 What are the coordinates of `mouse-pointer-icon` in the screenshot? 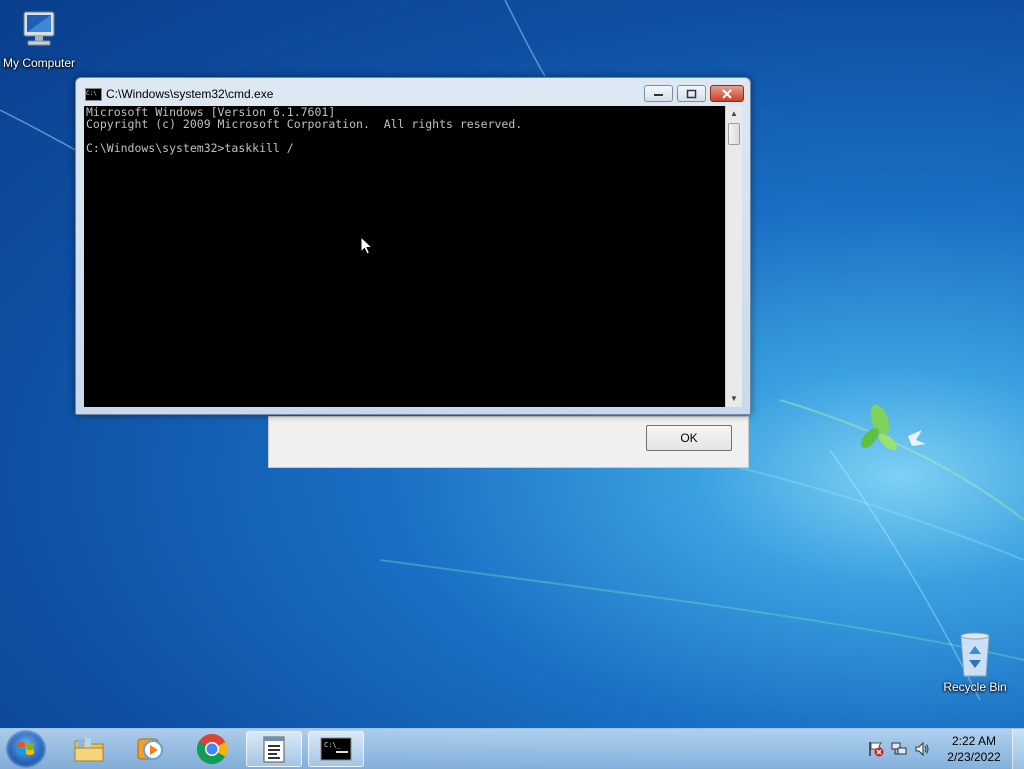 It's located at (367, 245).